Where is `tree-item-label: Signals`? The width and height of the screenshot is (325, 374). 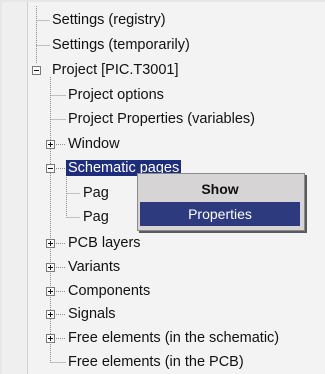 tree-item-label: Signals is located at coordinates (92, 314).